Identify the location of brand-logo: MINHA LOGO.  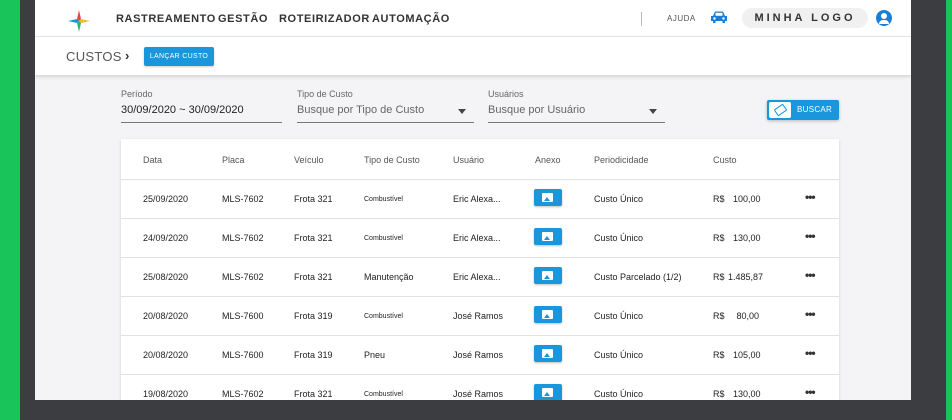
(805, 18).